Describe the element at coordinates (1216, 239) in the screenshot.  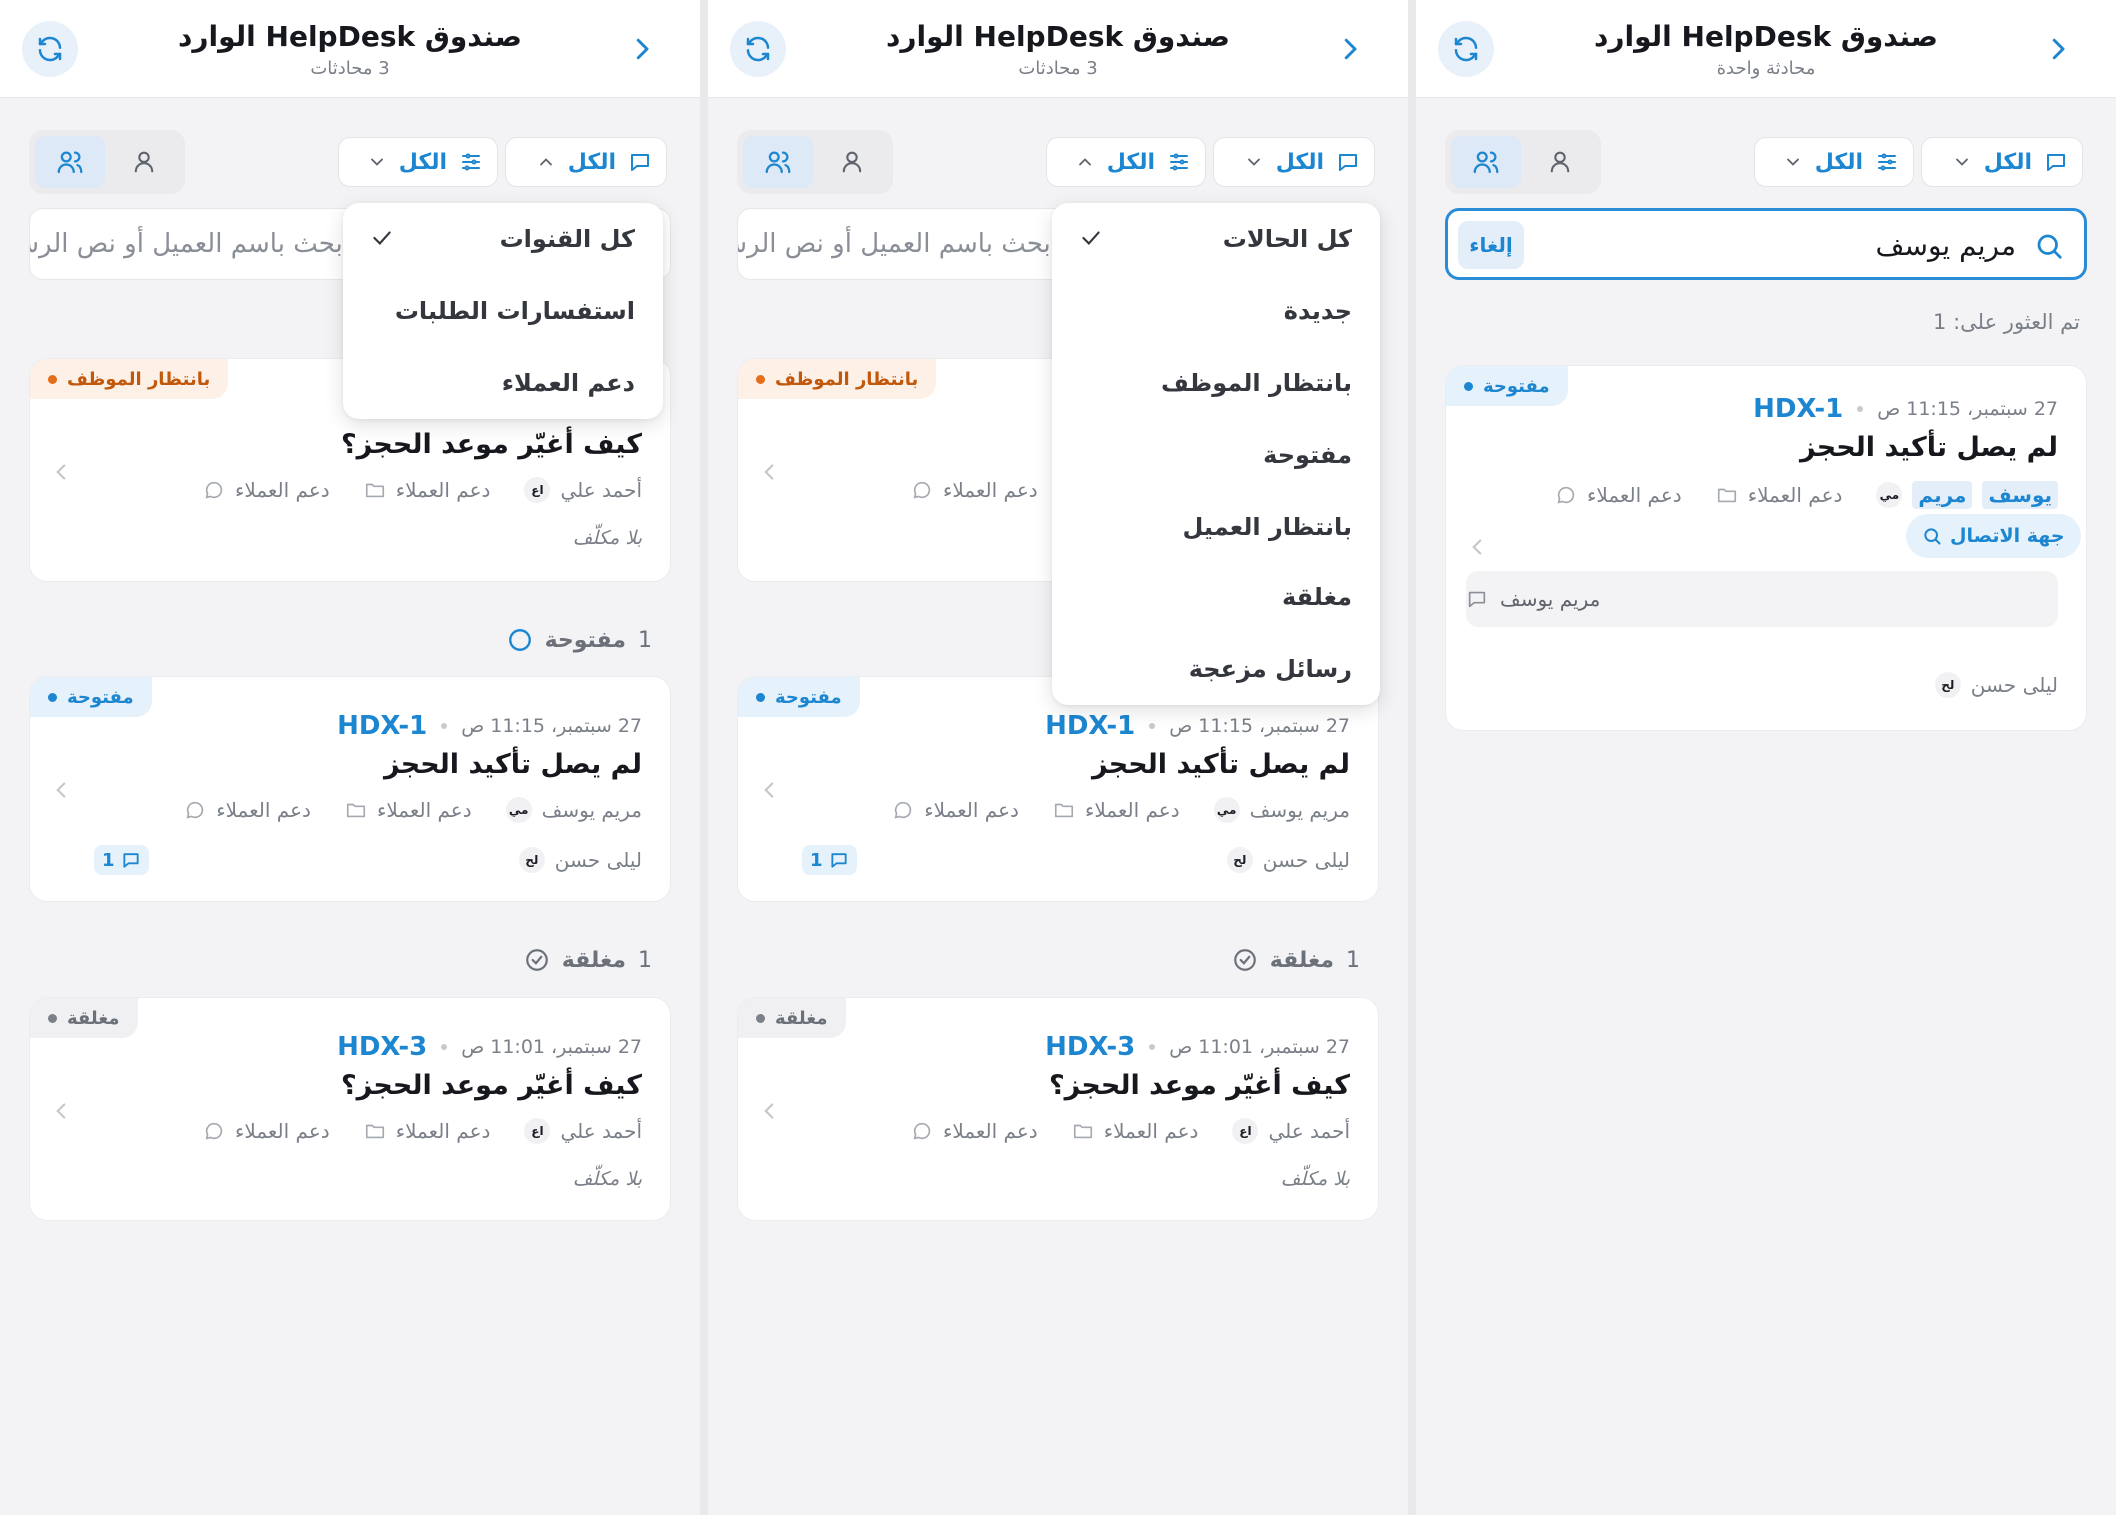
I see `menu-item-all-statuses: كل الحالات` at that location.